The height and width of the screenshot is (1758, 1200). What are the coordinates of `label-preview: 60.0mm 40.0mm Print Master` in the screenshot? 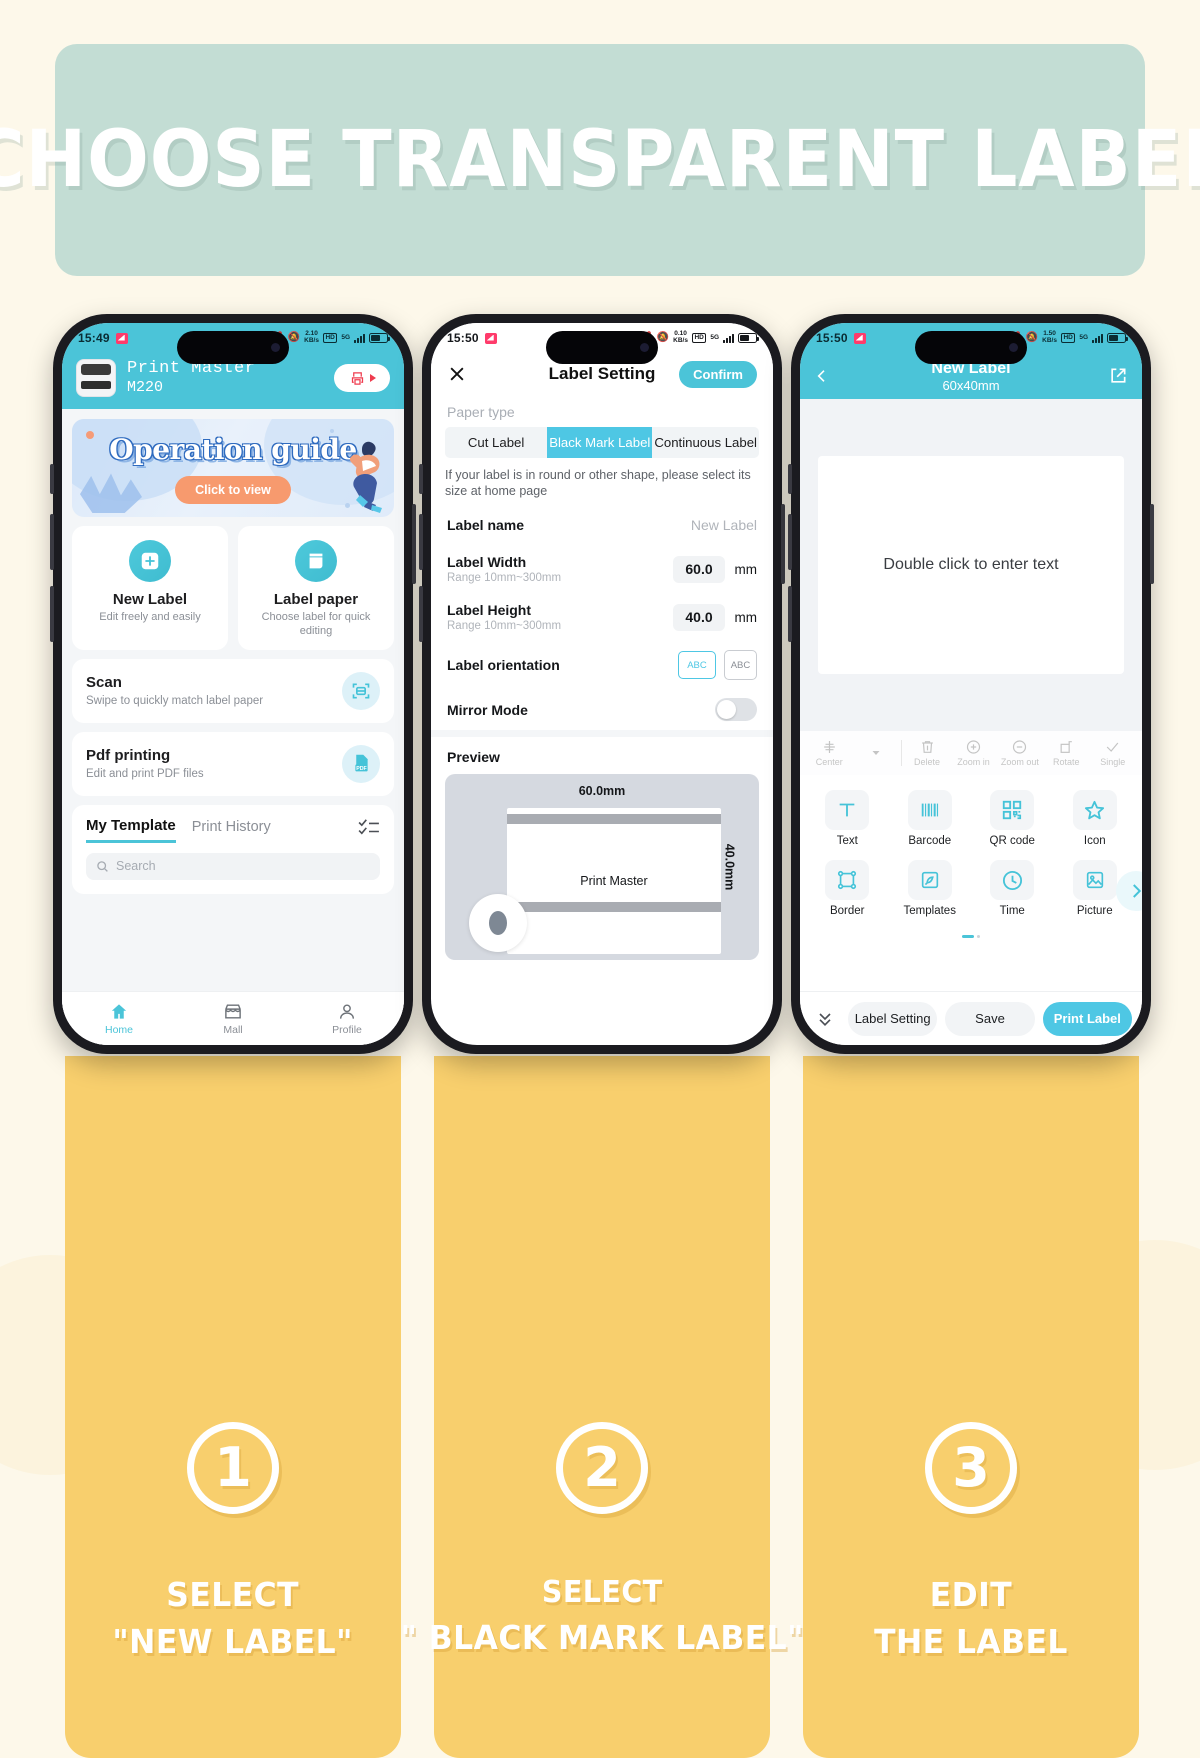 It's located at (602, 867).